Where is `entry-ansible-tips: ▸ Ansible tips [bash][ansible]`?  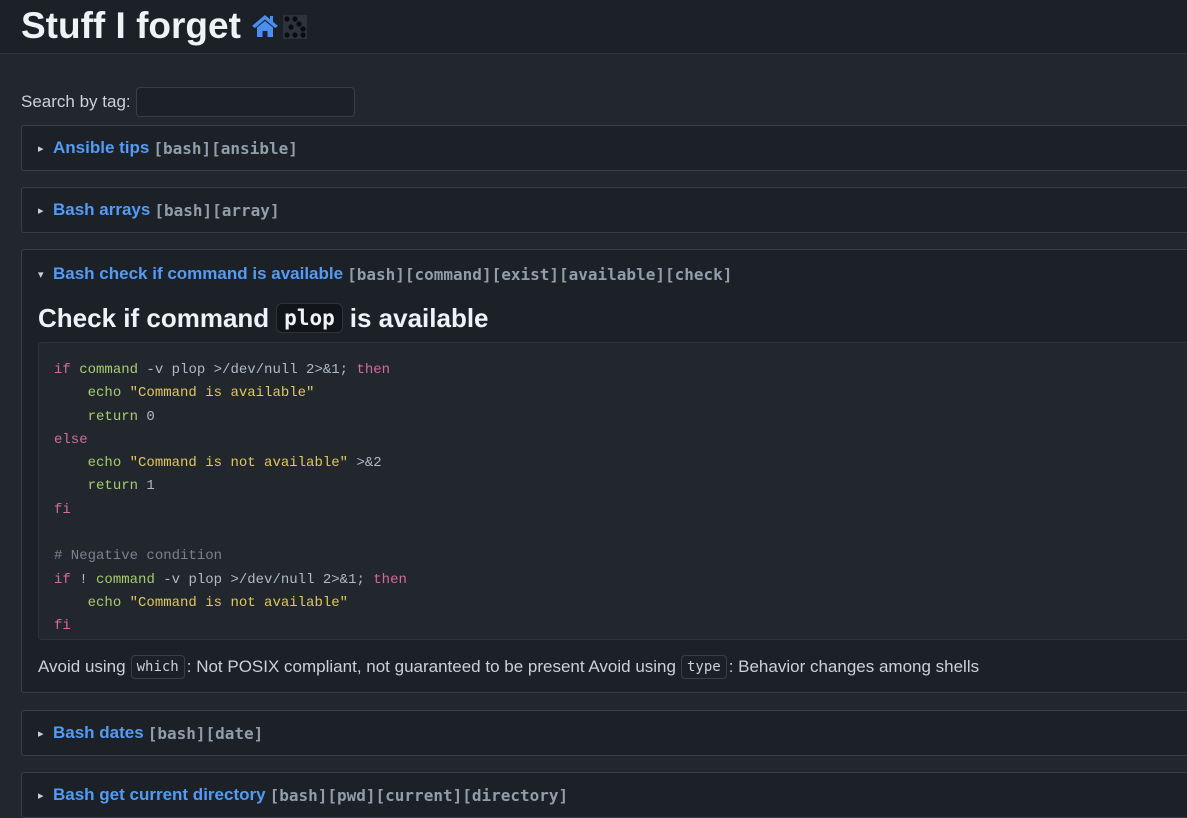
entry-ansible-tips: ▸ Ansible tips [bash][ansible] is located at coordinates (604, 148).